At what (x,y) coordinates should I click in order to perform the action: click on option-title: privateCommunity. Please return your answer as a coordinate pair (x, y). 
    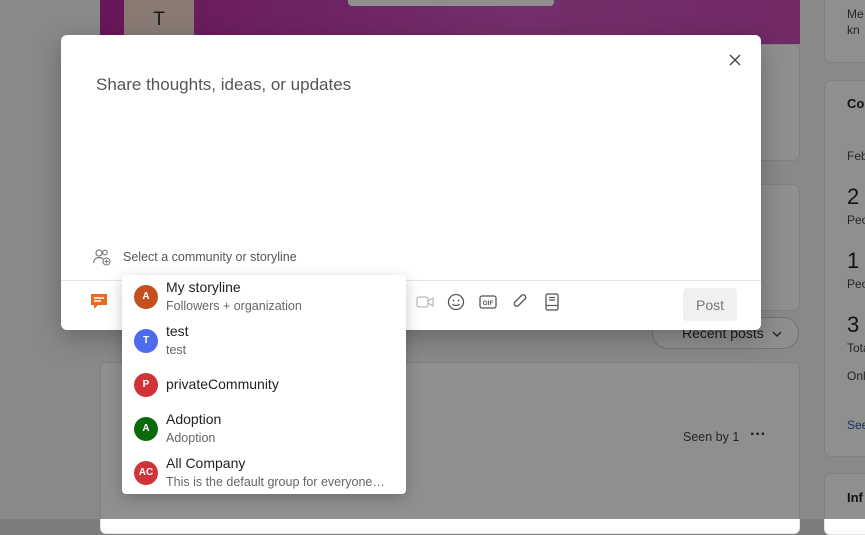
    Looking at the image, I should click on (222, 384).